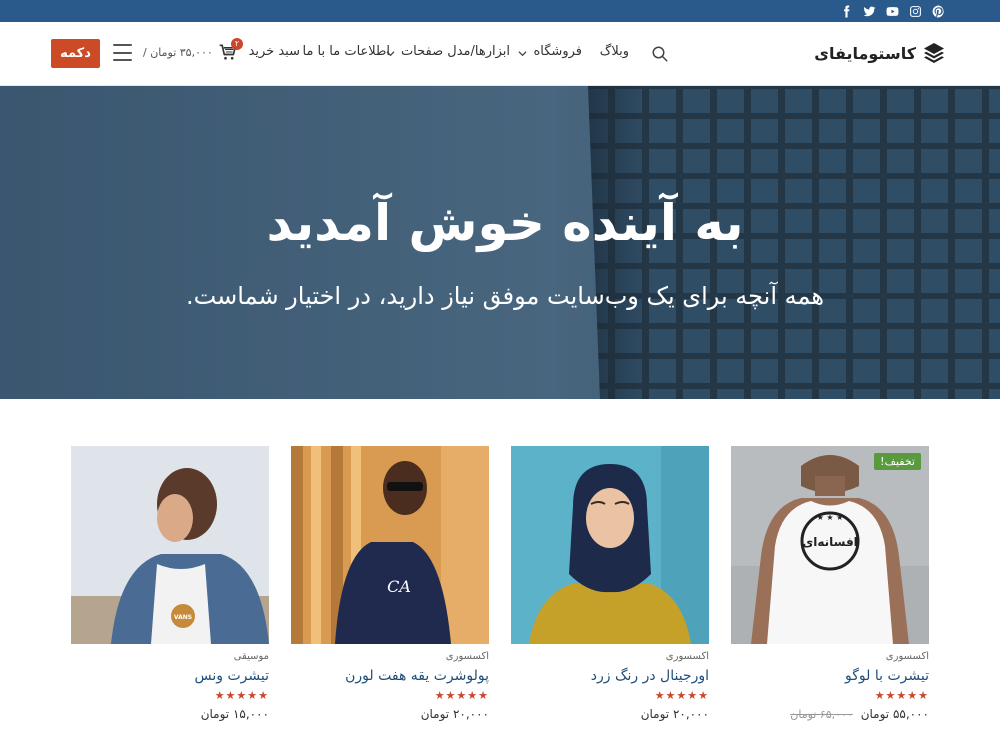 Image resolution: width=1000 pixels, height=750 pixels. What do you see at coordinates (183, 617) in the screenshot?
I see `product-shirt-text: VANS` at bounding box center [183, 617].